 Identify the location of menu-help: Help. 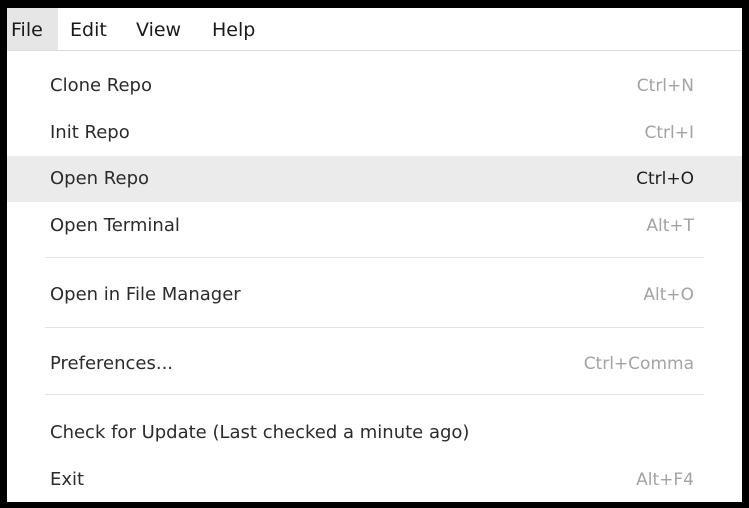
(233, 29).